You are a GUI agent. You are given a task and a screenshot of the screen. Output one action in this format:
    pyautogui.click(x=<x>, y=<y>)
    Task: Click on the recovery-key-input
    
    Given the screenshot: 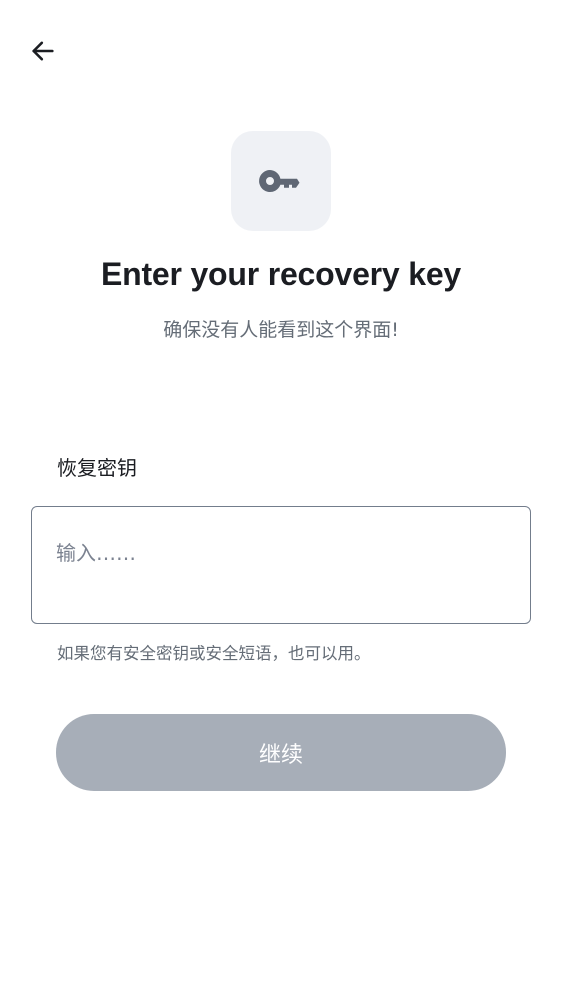 What is the action you would take?
    pyautogui.click(x=281, y=565)
    